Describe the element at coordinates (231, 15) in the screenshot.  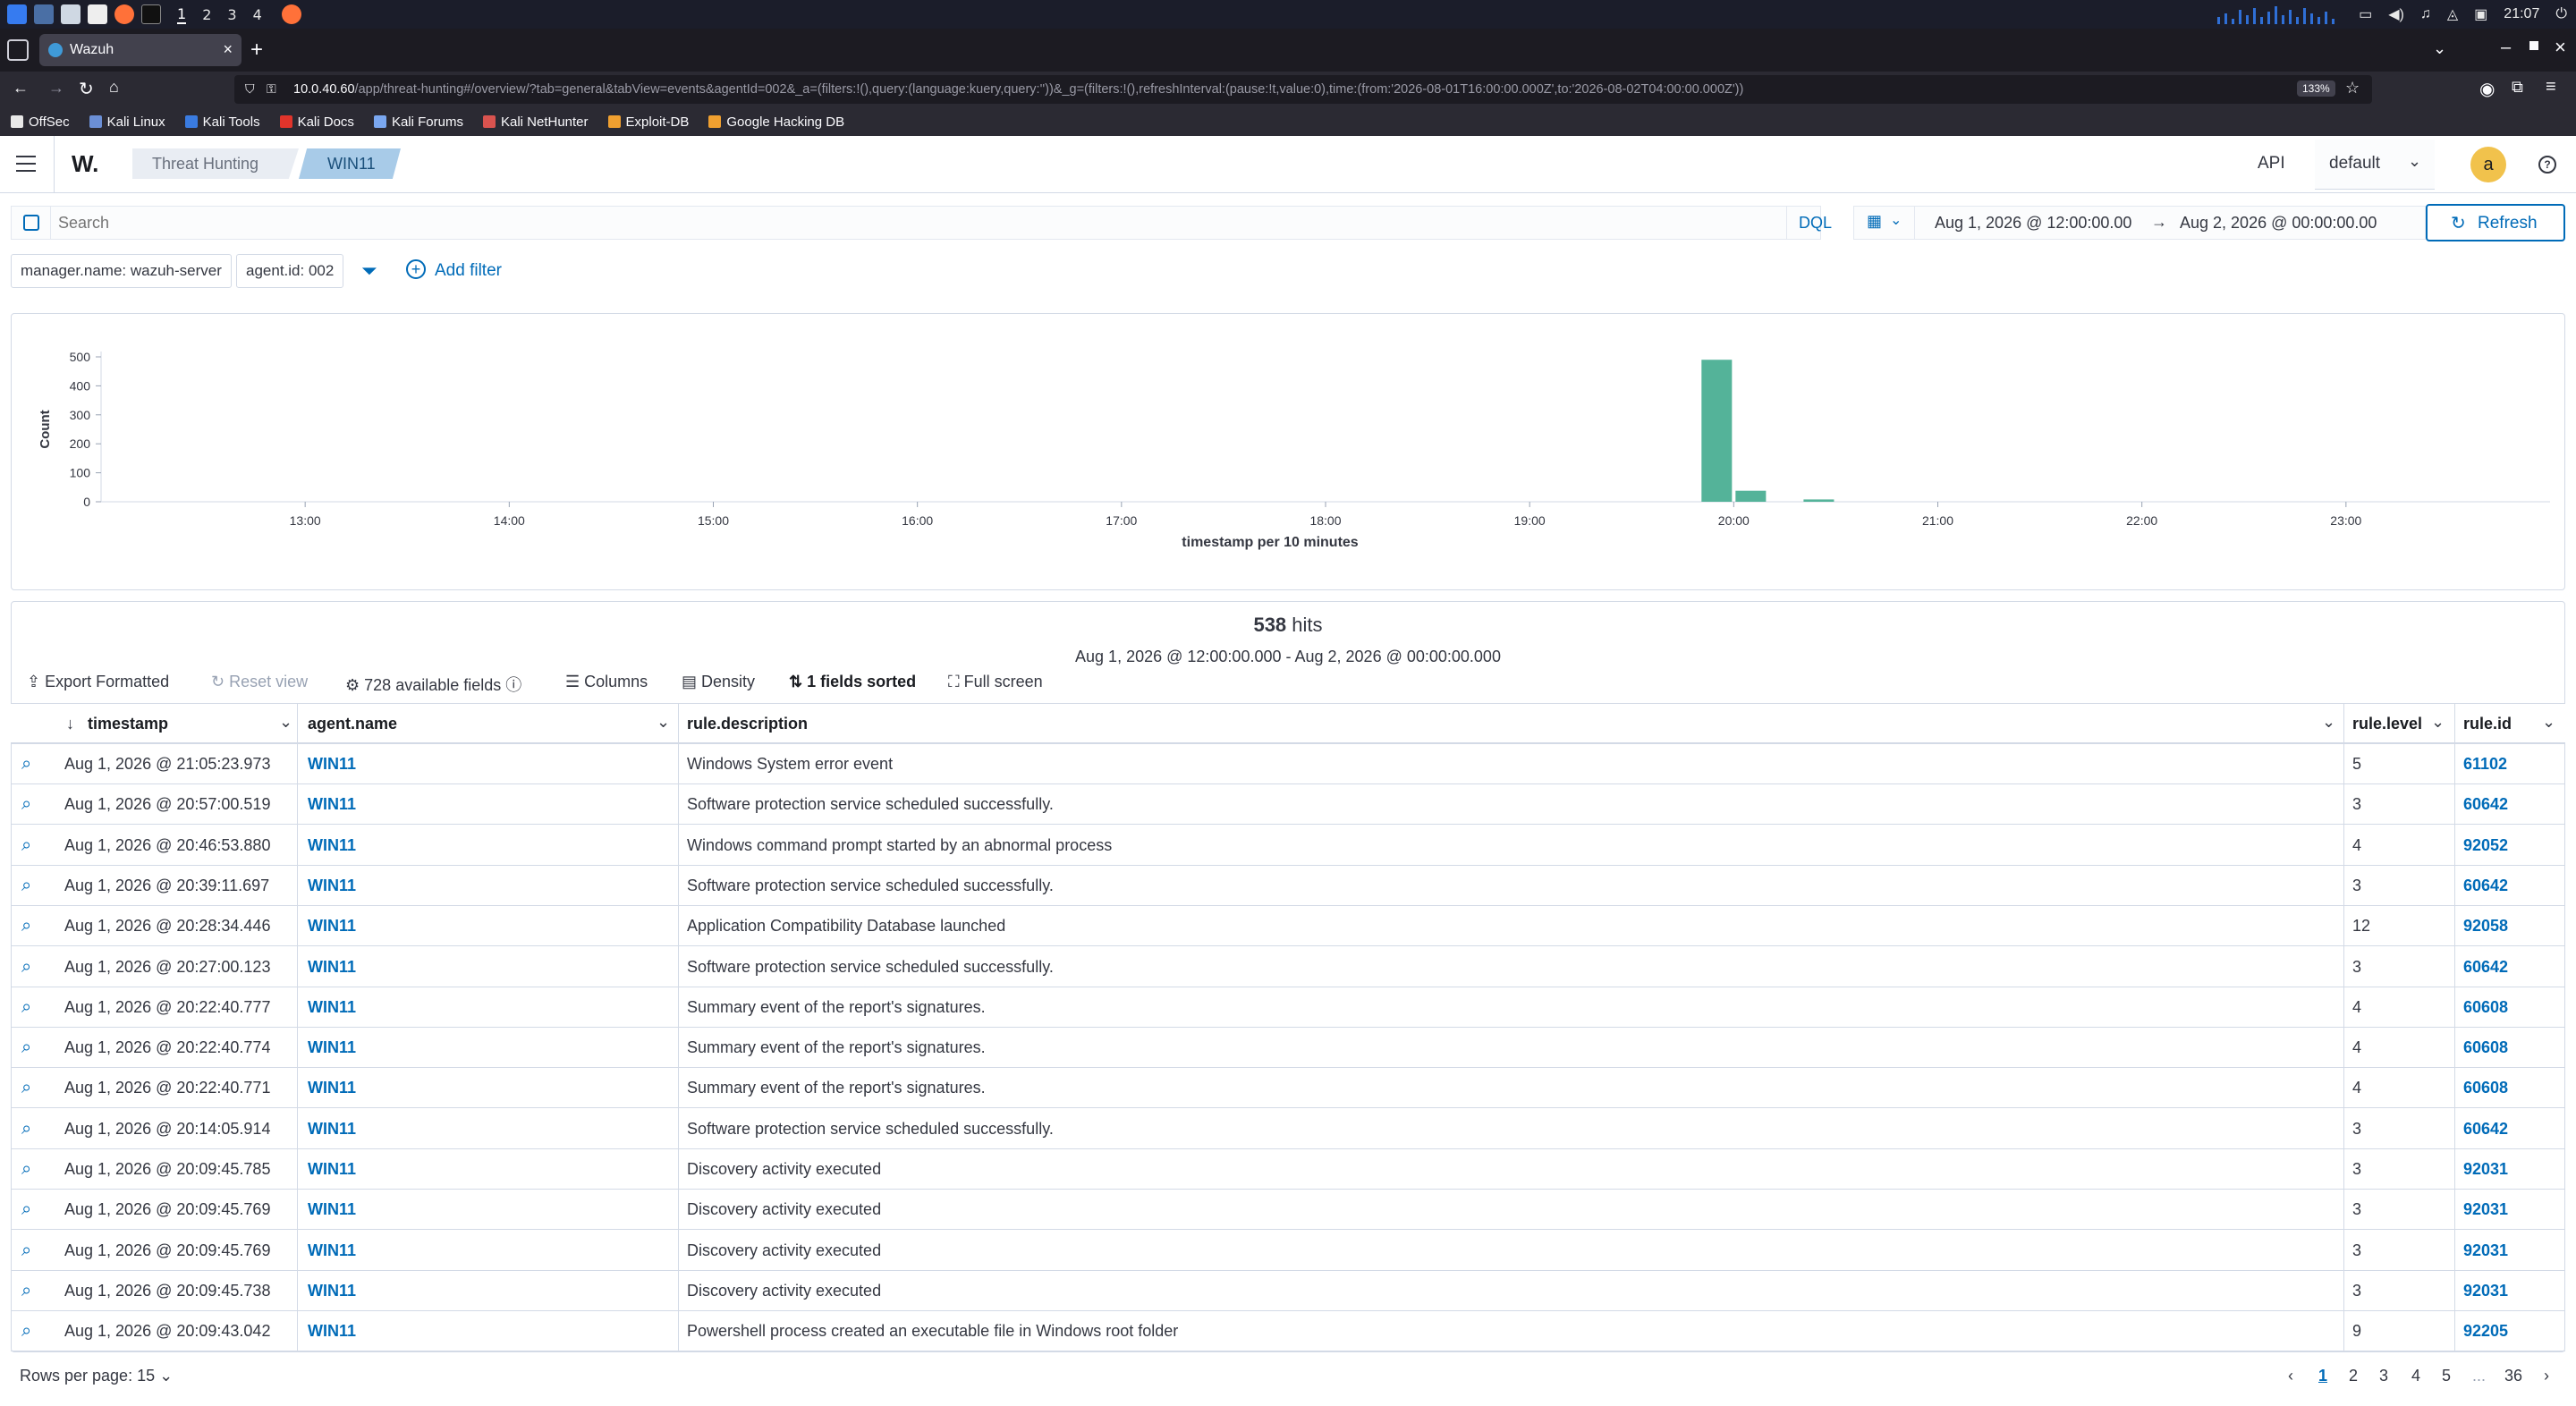
I see `workspace-3: 3` at that location.